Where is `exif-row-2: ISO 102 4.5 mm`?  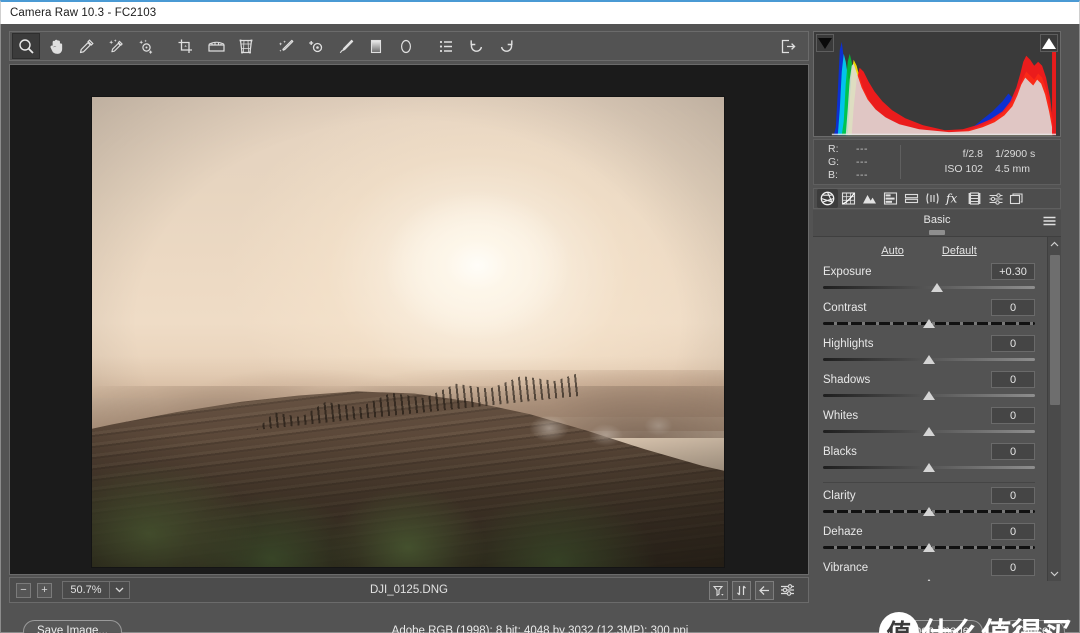
exif-row-2: ISO 102 4.5 mm is located at coordinates (988, 169).